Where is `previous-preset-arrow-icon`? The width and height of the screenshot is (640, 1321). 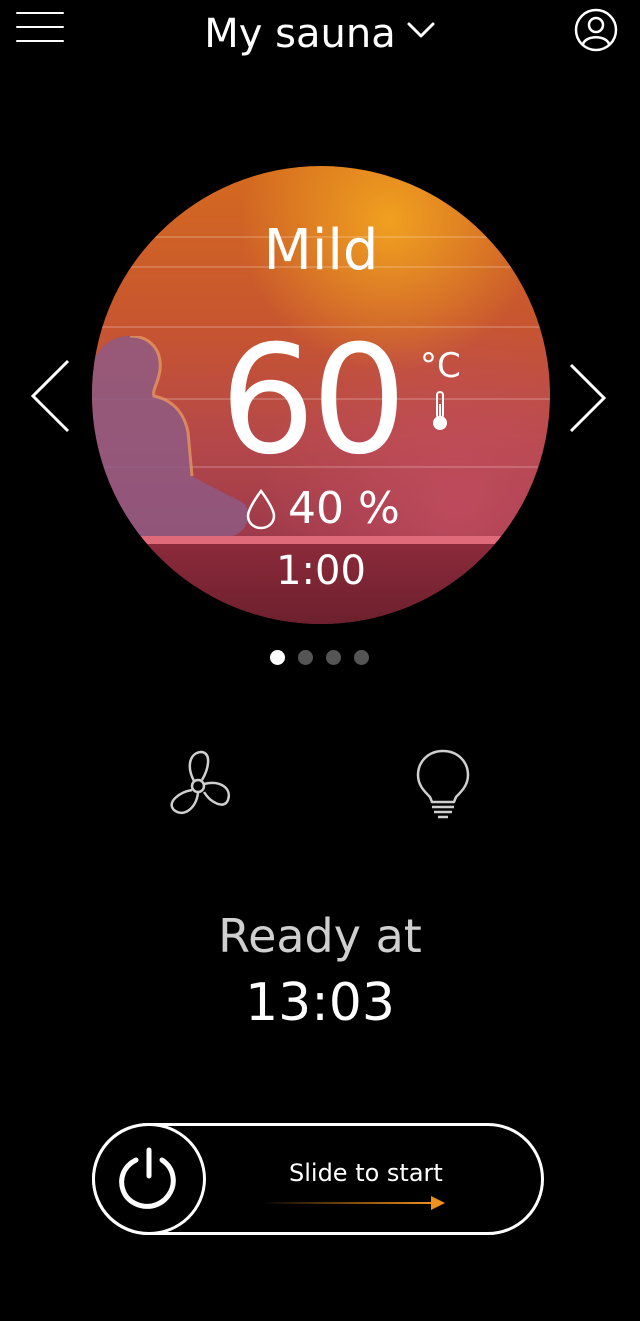
previous-preset-arrow-icon is located at coordinates (50, 396).